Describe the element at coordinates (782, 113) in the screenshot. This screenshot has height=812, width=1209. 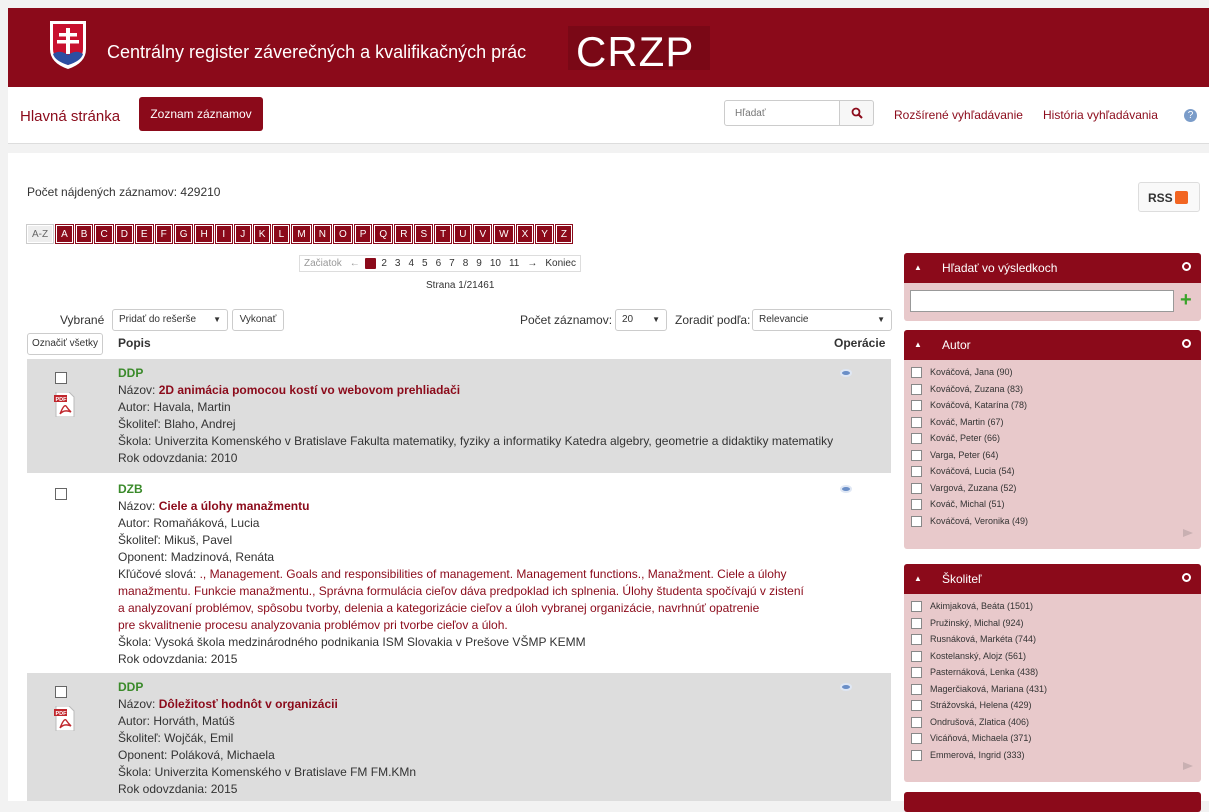
I see `search-input` at that location.